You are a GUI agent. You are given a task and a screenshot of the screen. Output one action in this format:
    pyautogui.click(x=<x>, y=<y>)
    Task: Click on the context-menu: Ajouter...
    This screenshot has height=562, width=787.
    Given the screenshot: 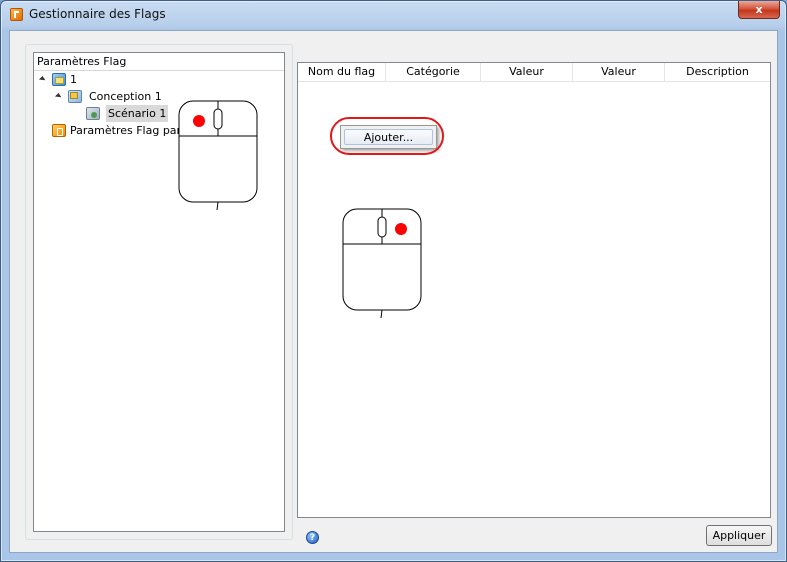 What is the action you would take?
    pyautogui.click(x=388, y=137)
    